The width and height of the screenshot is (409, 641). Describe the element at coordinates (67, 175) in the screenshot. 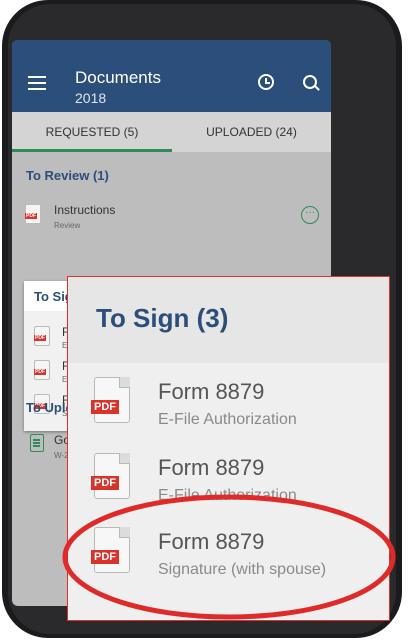

I see `section-header-to-review: To Review (1)` at that location.